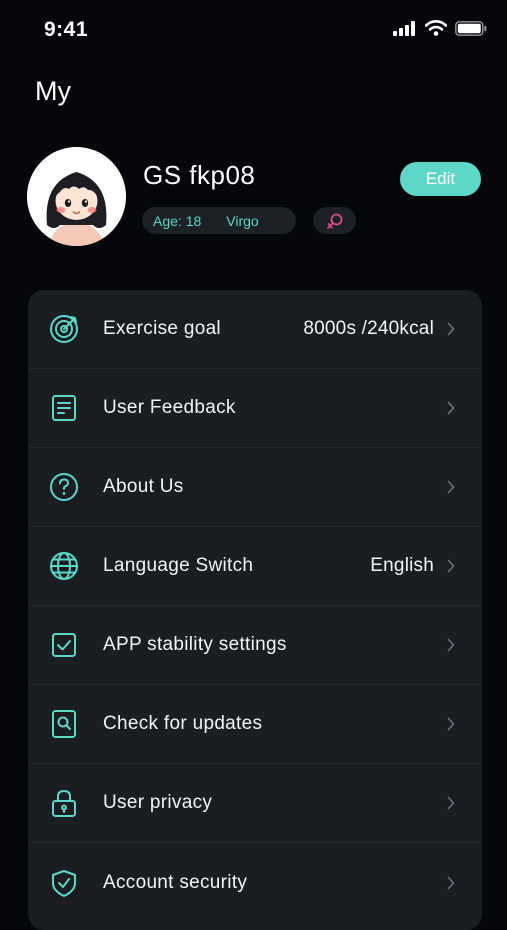 The height and width of the screenshot is (930, 507). What do you see at coordinates (64, 883) in the screenshot?
I see `shield-icon` at bounding box center [64, 883].